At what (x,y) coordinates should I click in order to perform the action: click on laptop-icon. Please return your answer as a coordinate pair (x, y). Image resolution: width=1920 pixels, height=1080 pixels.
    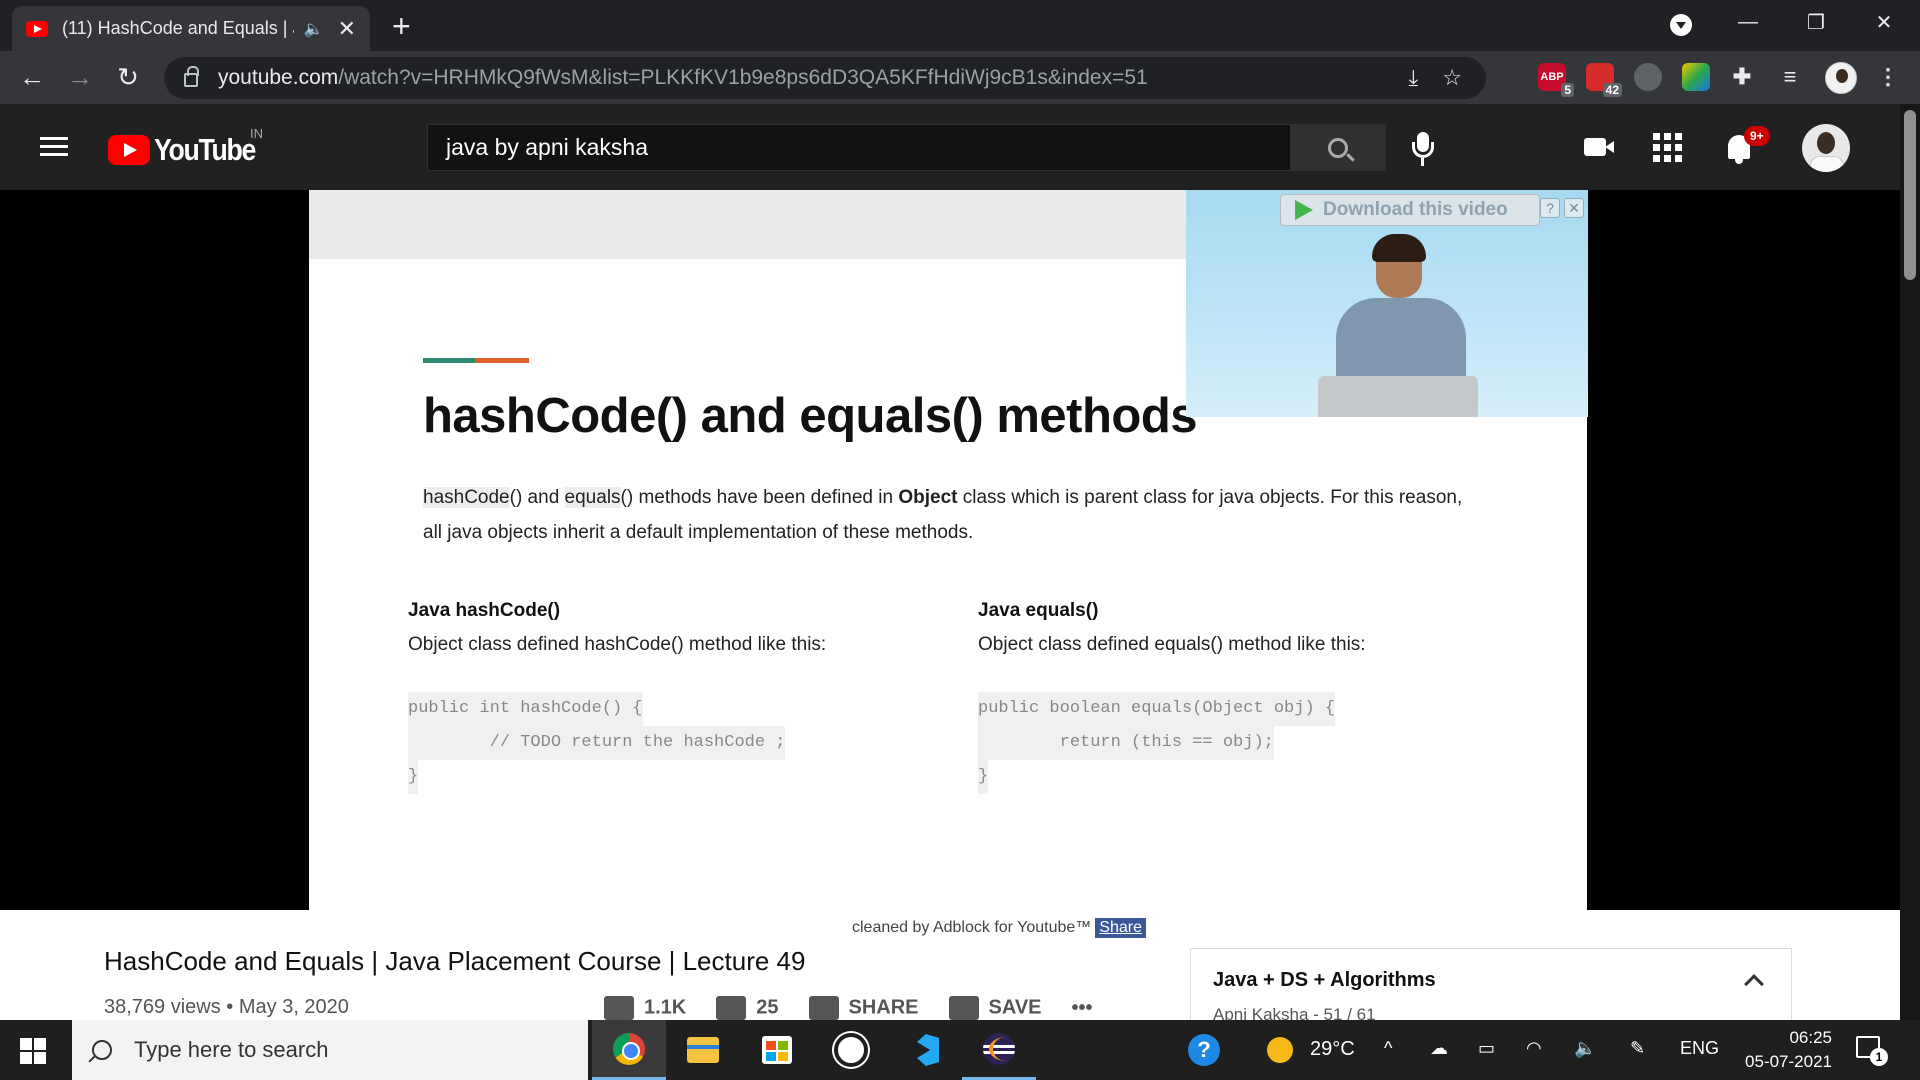
    Looking at the image, I should click on (1398, 396).